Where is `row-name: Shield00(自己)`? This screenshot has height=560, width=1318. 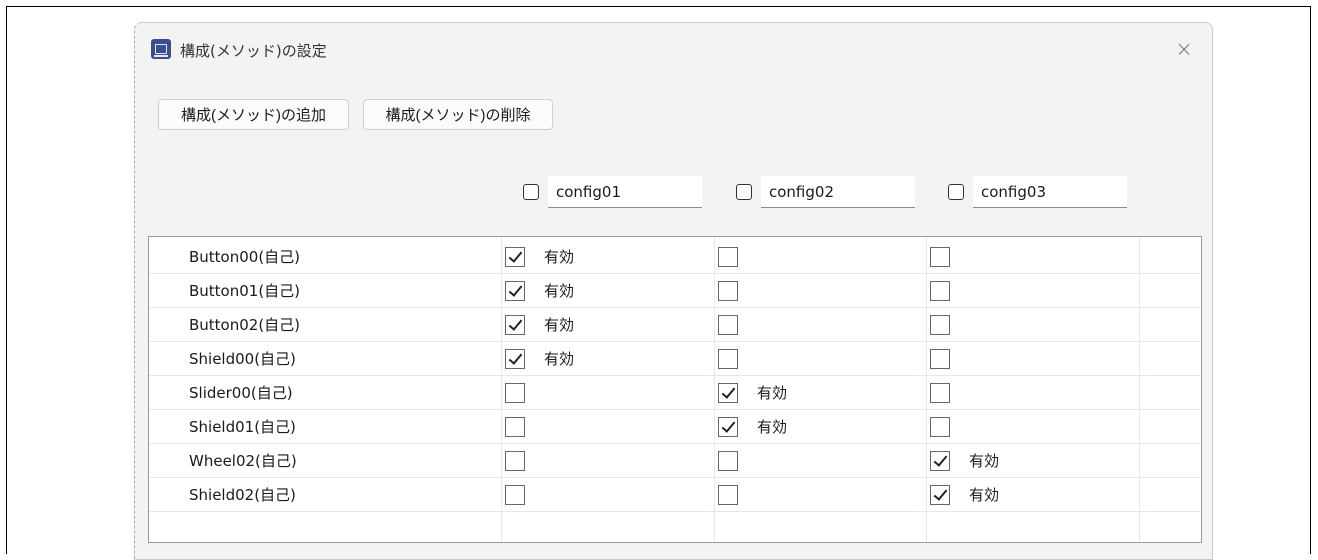 row-name: Shield00(自己) is located at coordinates (242, 359).